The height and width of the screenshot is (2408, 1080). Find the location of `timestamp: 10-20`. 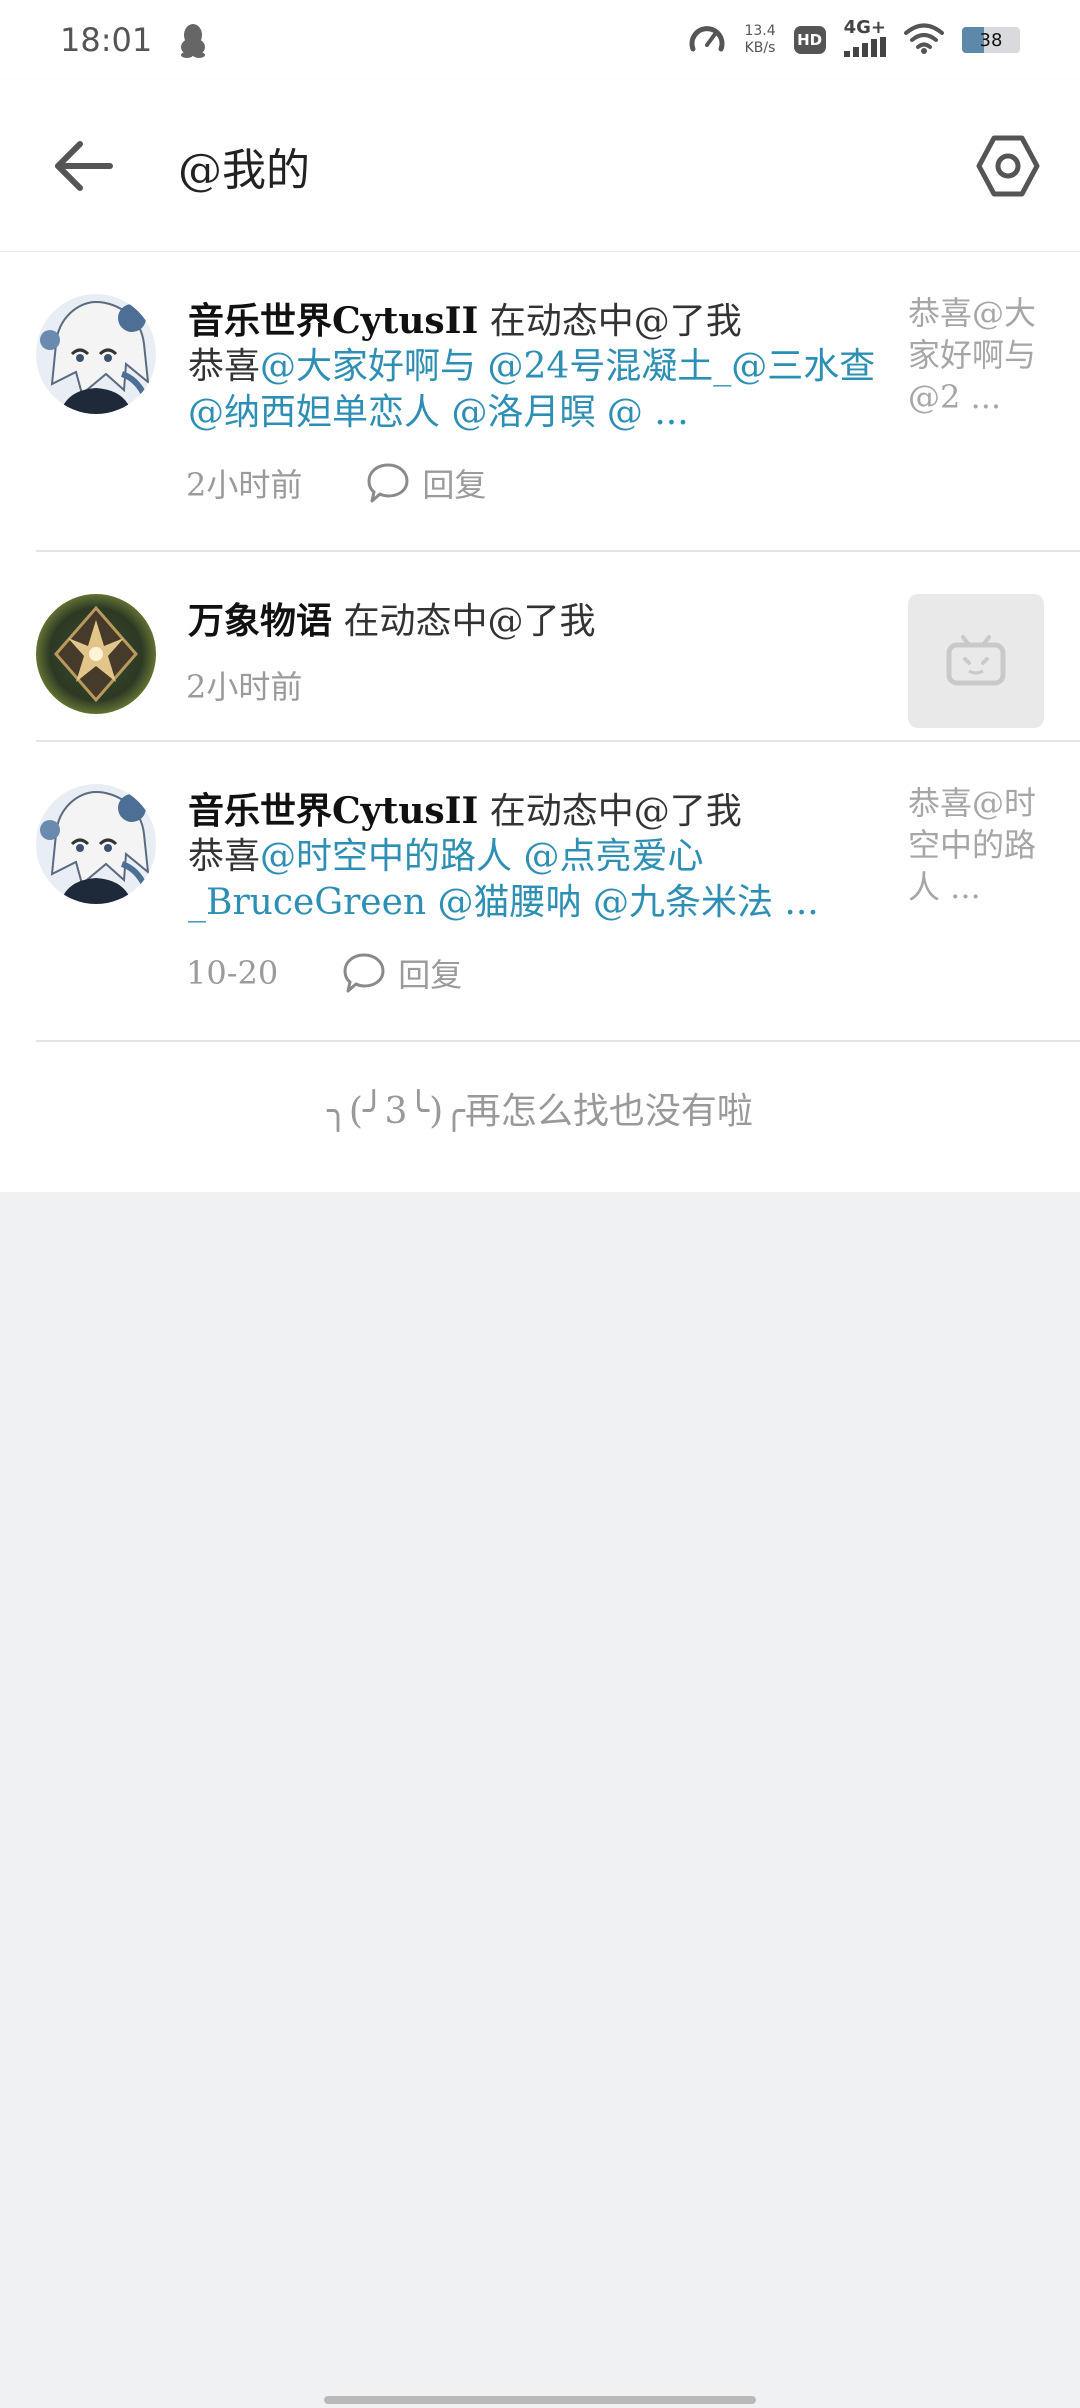

timestamp: 10-20 is located at coordinates (232, 973).